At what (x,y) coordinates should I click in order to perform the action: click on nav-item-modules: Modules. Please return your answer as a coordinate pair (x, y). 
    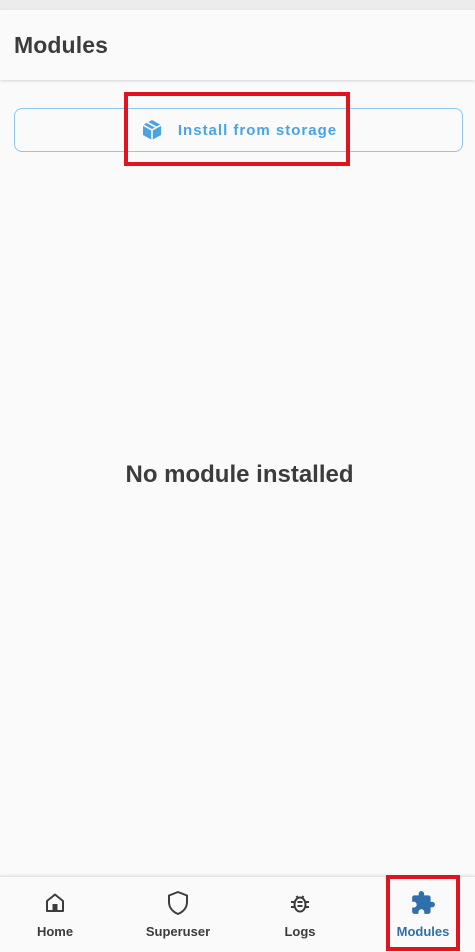
    Looking at the image, I should click on (423, 913).